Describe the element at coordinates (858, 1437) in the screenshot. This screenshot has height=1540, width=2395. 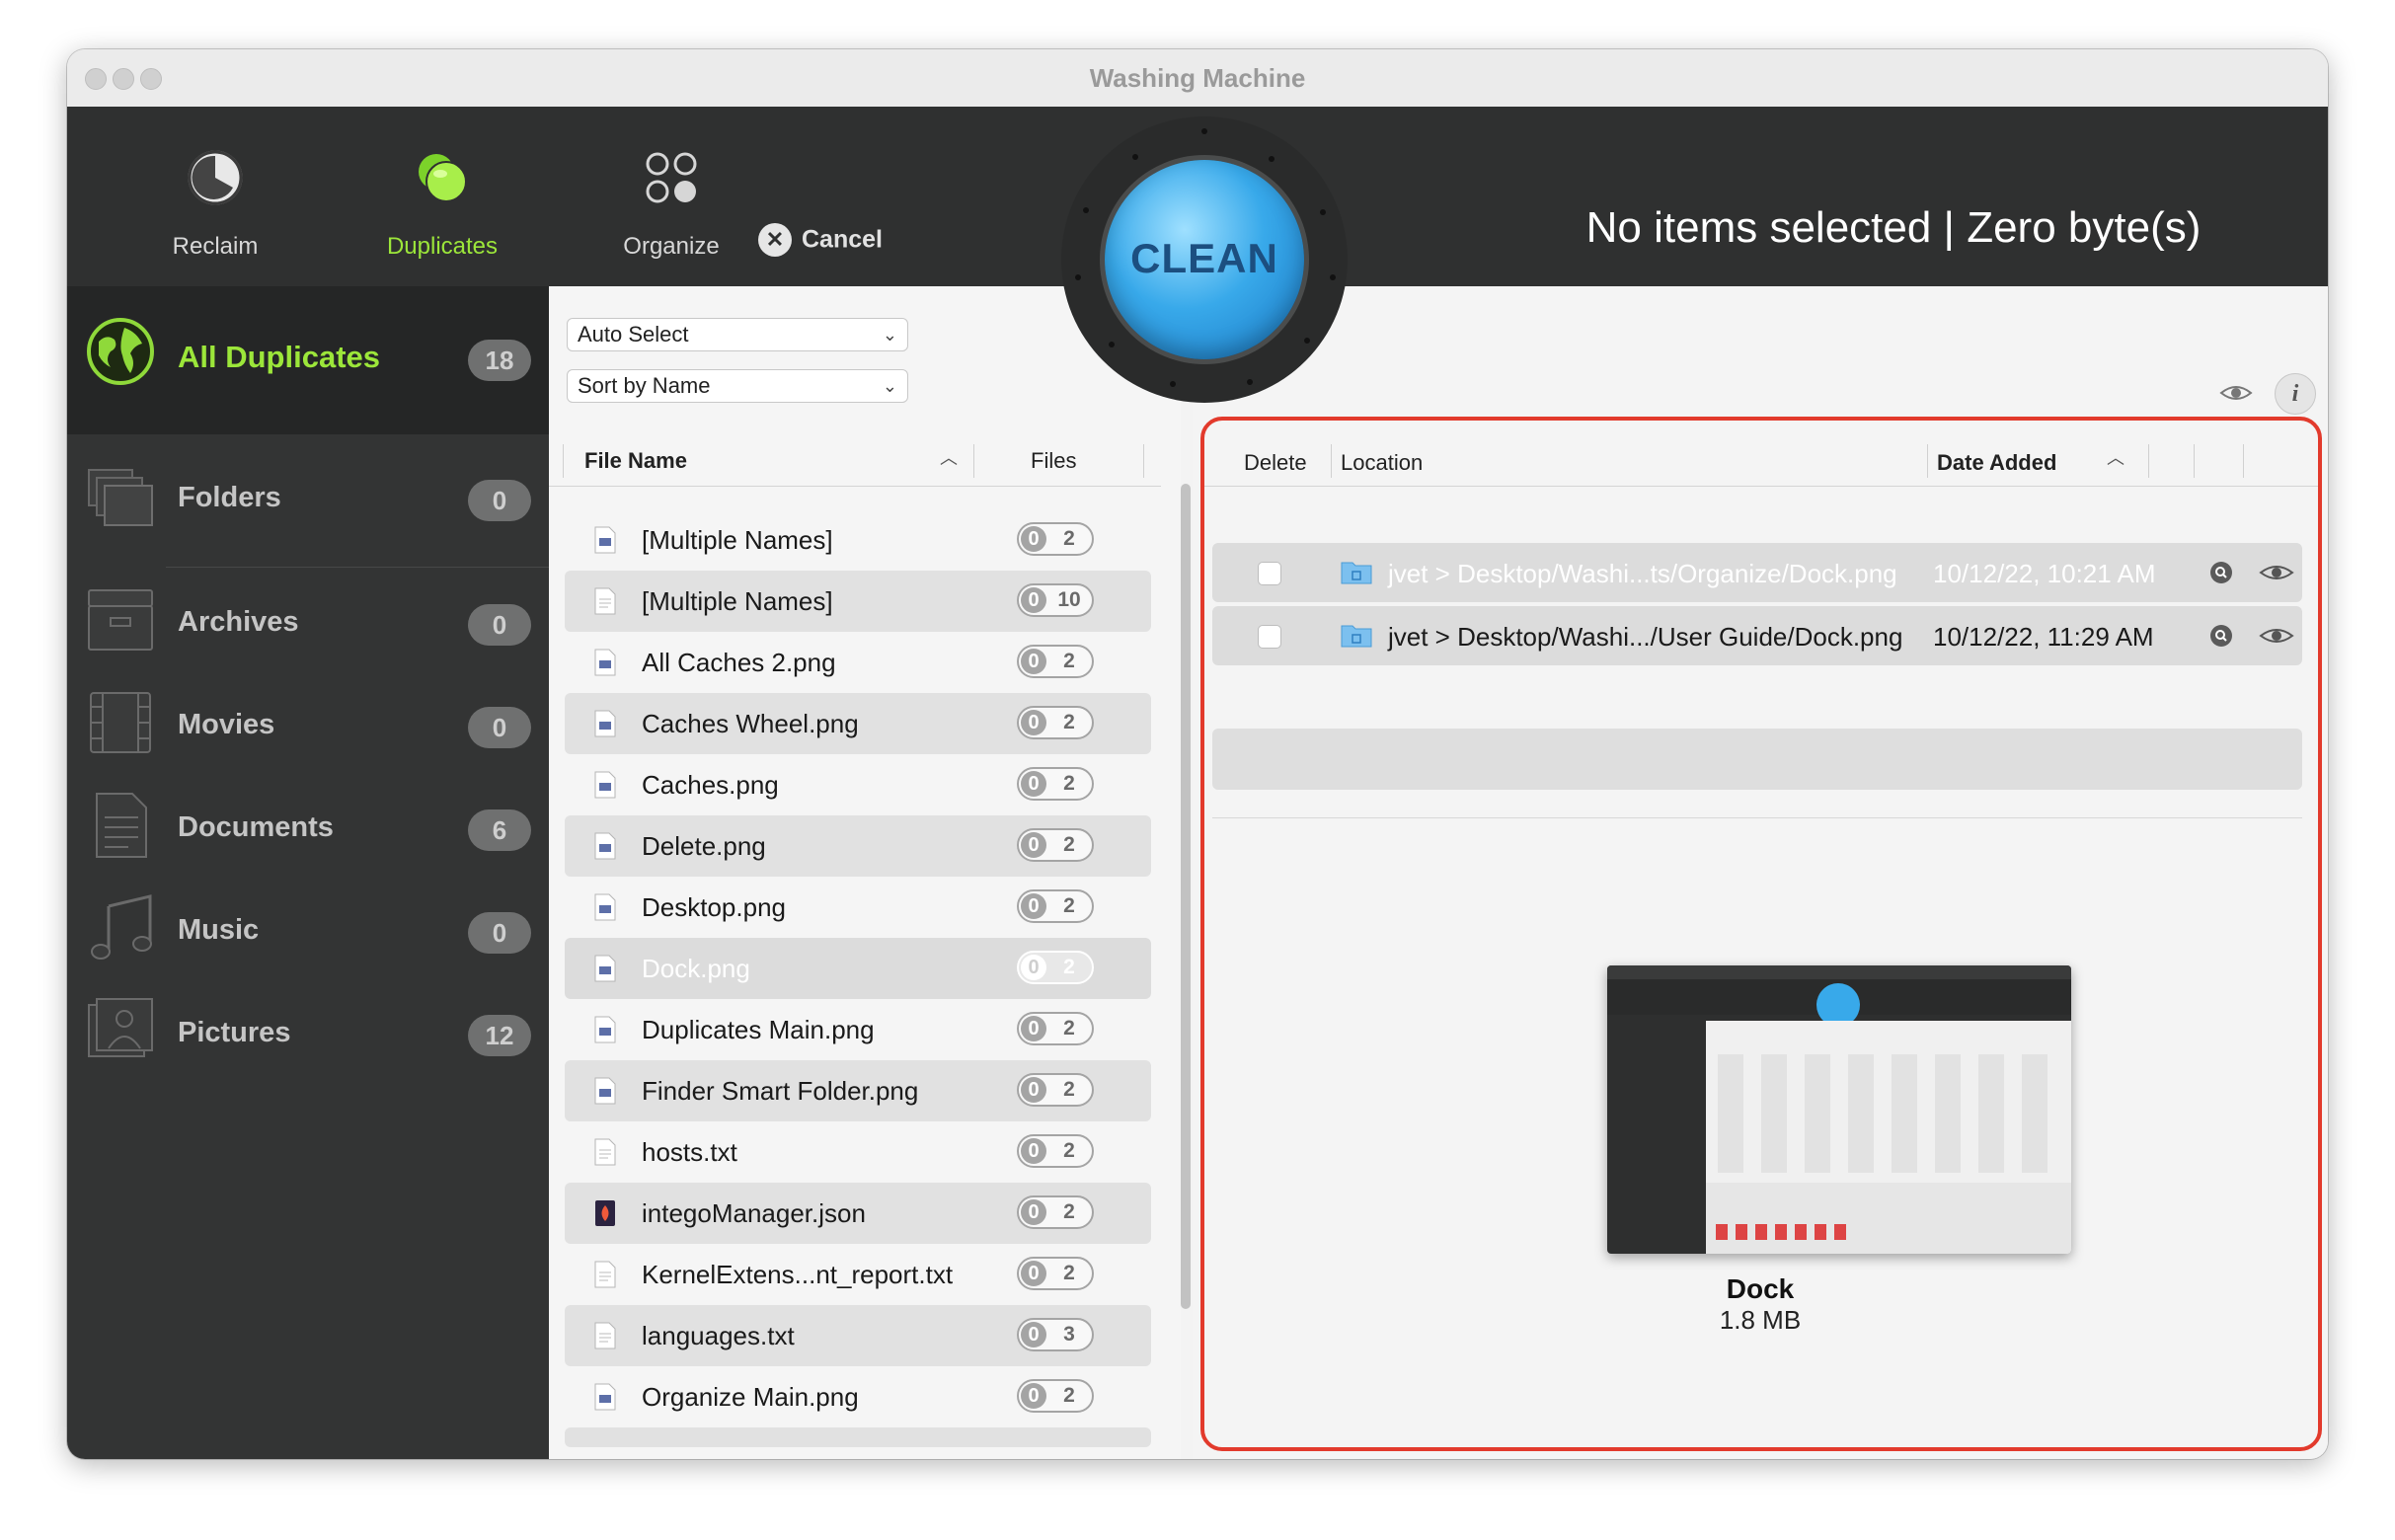
I see `file-row` at that location.